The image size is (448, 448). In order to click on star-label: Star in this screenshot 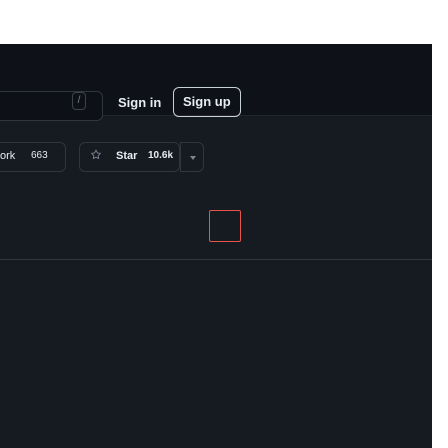, I will do `click(127, 156)`.